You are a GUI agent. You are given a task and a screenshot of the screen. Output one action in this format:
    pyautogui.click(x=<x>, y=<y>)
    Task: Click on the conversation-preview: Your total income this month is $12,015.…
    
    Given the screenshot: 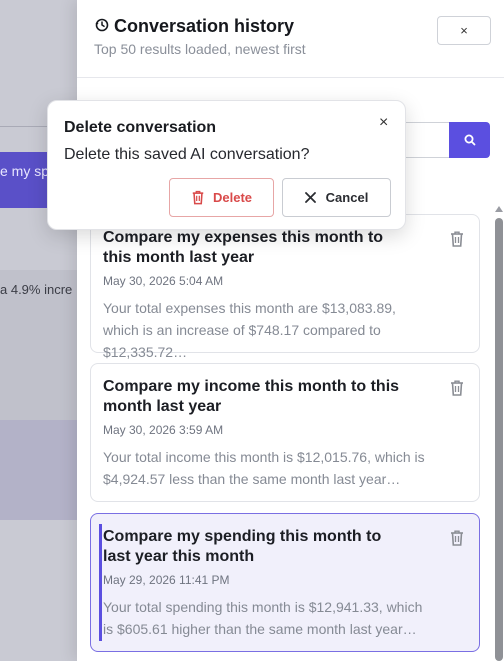 What is the action you would take?
    pyautogui.click(x=264, y=468)
    